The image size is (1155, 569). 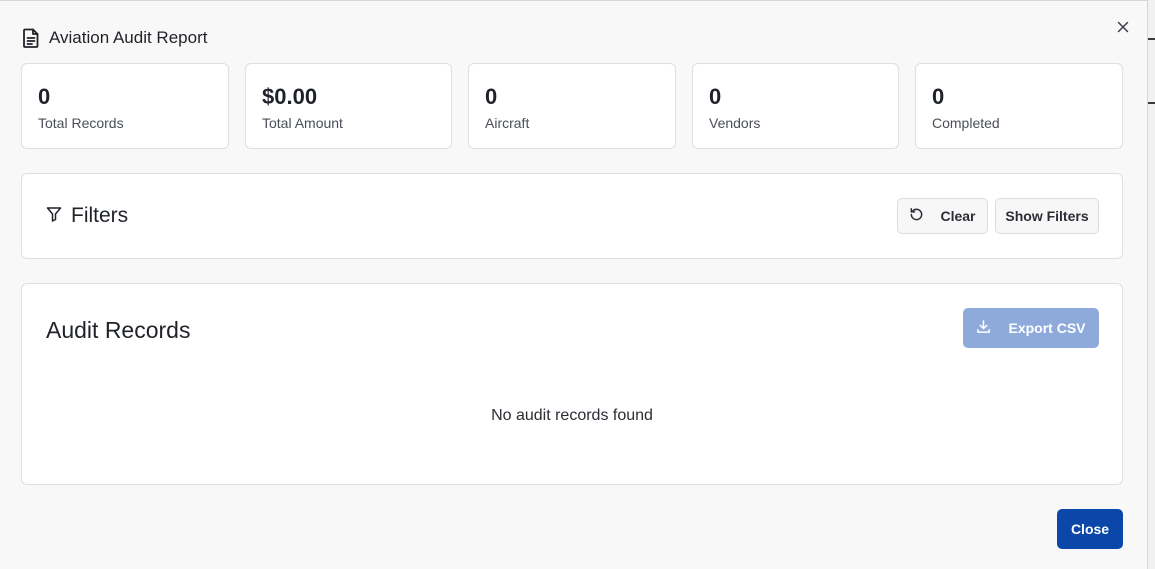 I want to click on filters-panel: Filters Clear Show Filters, so click(x=572, y=216).